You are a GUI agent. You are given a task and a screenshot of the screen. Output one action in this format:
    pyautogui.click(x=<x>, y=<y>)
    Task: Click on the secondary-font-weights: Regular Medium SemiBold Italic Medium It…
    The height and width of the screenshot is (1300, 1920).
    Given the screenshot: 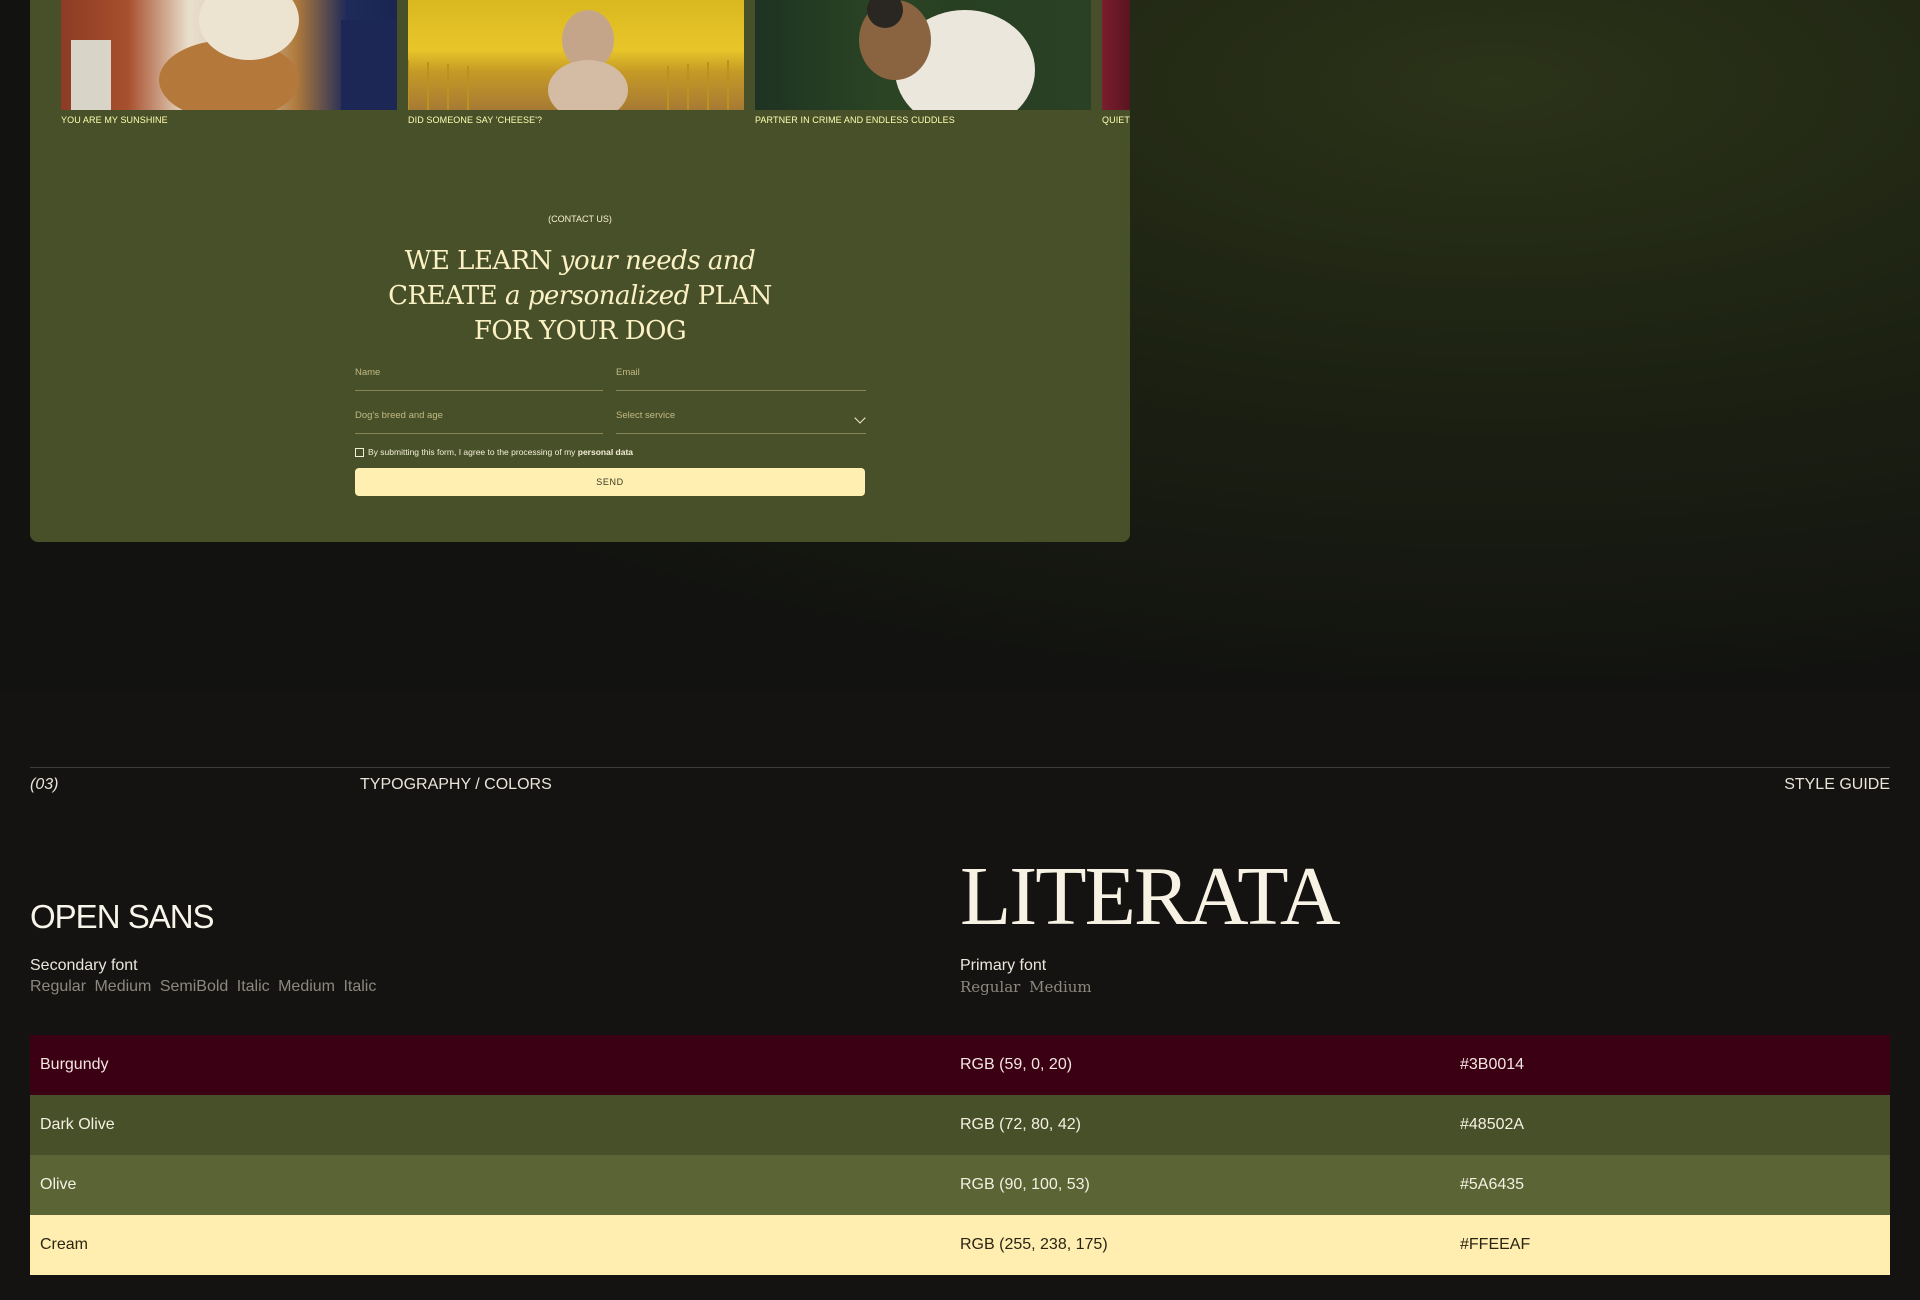 What is the action you would take?
    pyautogui.click(x=203, y=986)
    